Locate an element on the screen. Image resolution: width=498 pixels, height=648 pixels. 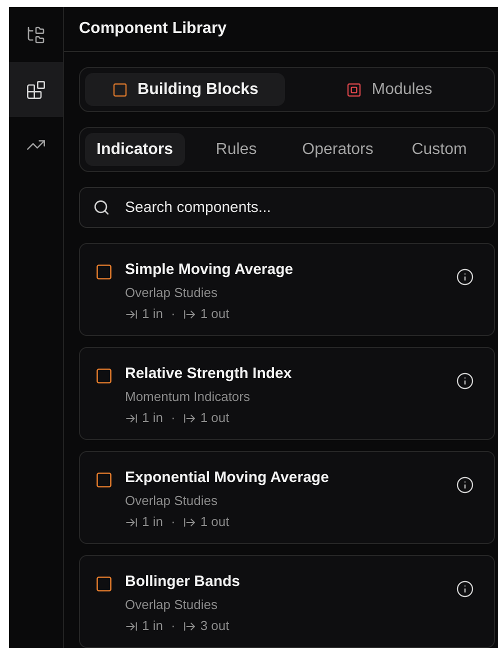
sidebar-tab is located at coordinates (36, 89).